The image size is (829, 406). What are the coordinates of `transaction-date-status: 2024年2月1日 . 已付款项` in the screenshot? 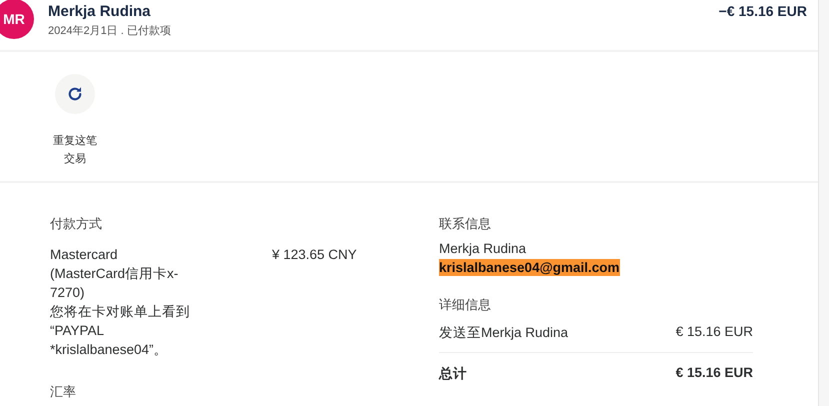 It's located at (109, 31).